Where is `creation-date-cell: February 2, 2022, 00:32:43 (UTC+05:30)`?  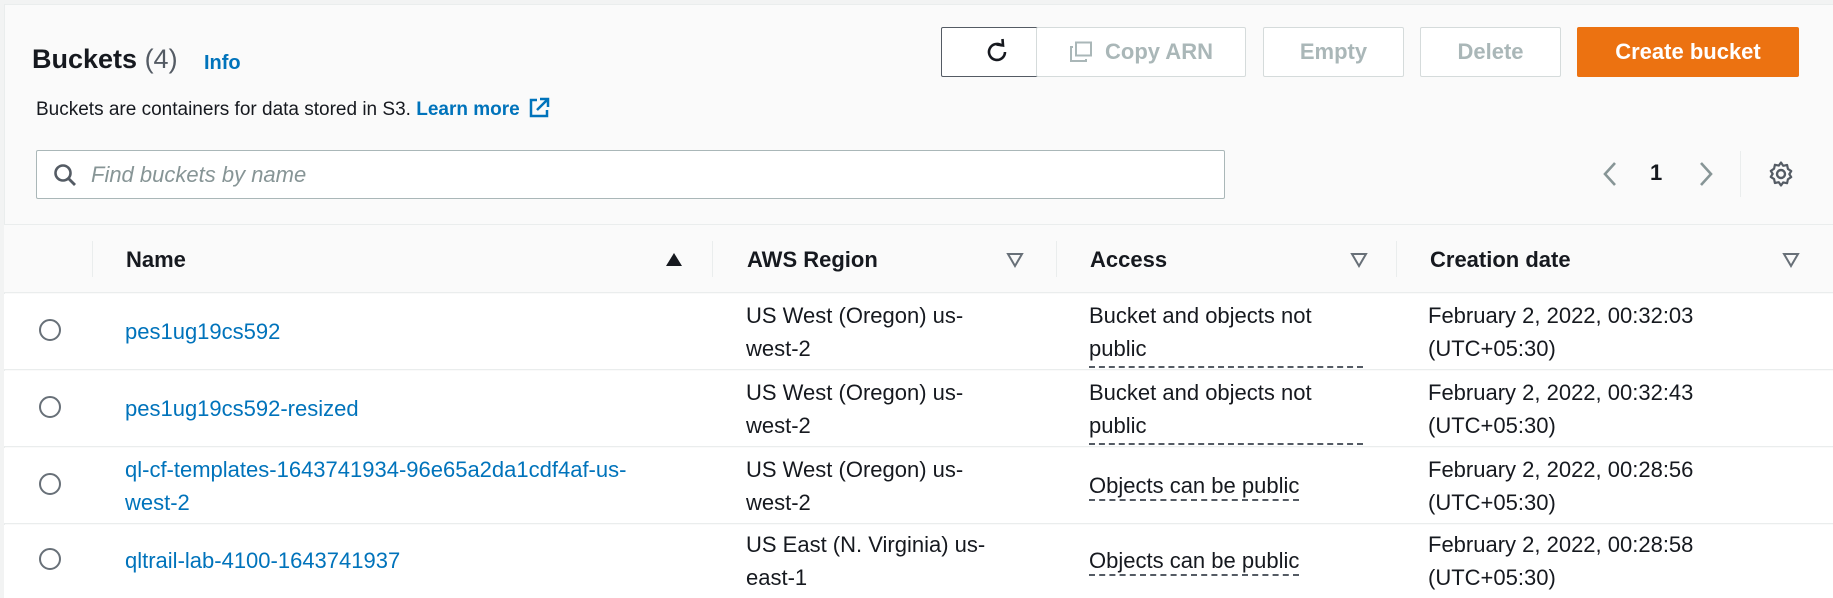 creation-date-cell: February 2, 2022, 00:32:43 (UTC+05:30) is located at coordinates (1560, 409).